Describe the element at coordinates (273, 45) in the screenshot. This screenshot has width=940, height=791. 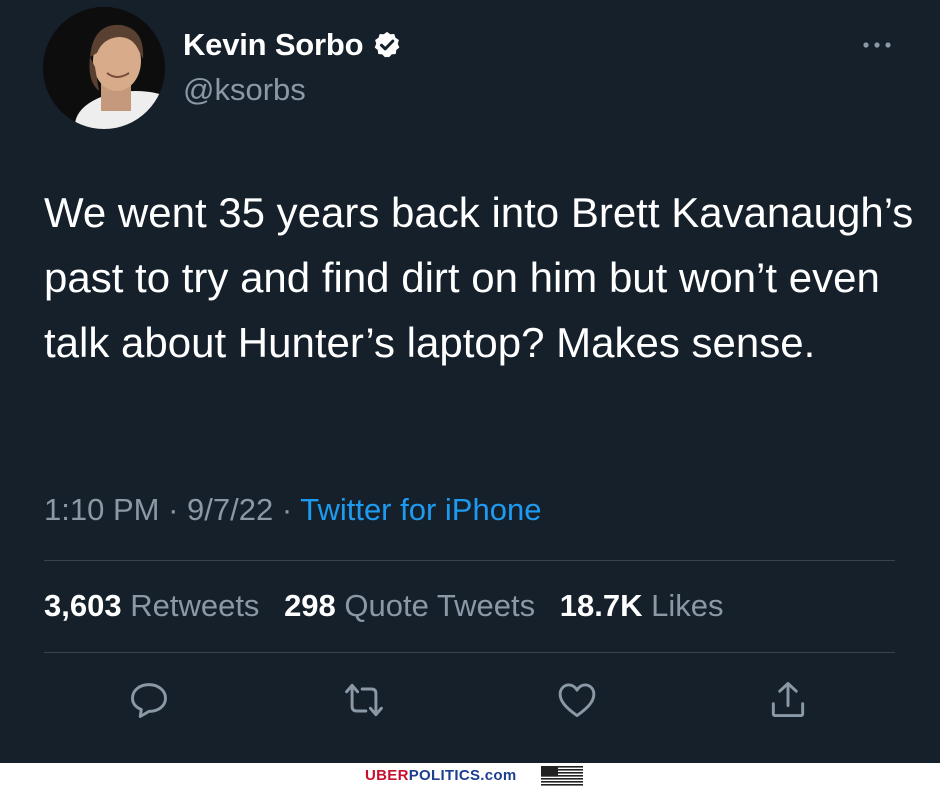
I see `display-name: Kevin Sorbo` at that location.